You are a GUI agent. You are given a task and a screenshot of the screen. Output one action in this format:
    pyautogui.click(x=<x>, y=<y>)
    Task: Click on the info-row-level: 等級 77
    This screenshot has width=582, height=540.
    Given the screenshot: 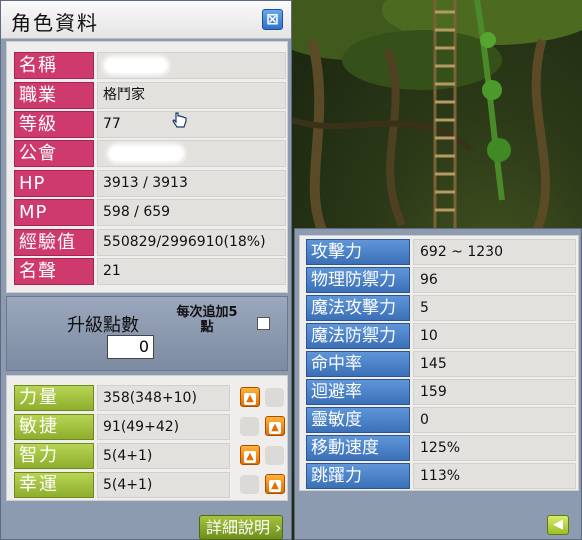 What is the action you would take?
    pyautogui.click(x=150, y=124)
    